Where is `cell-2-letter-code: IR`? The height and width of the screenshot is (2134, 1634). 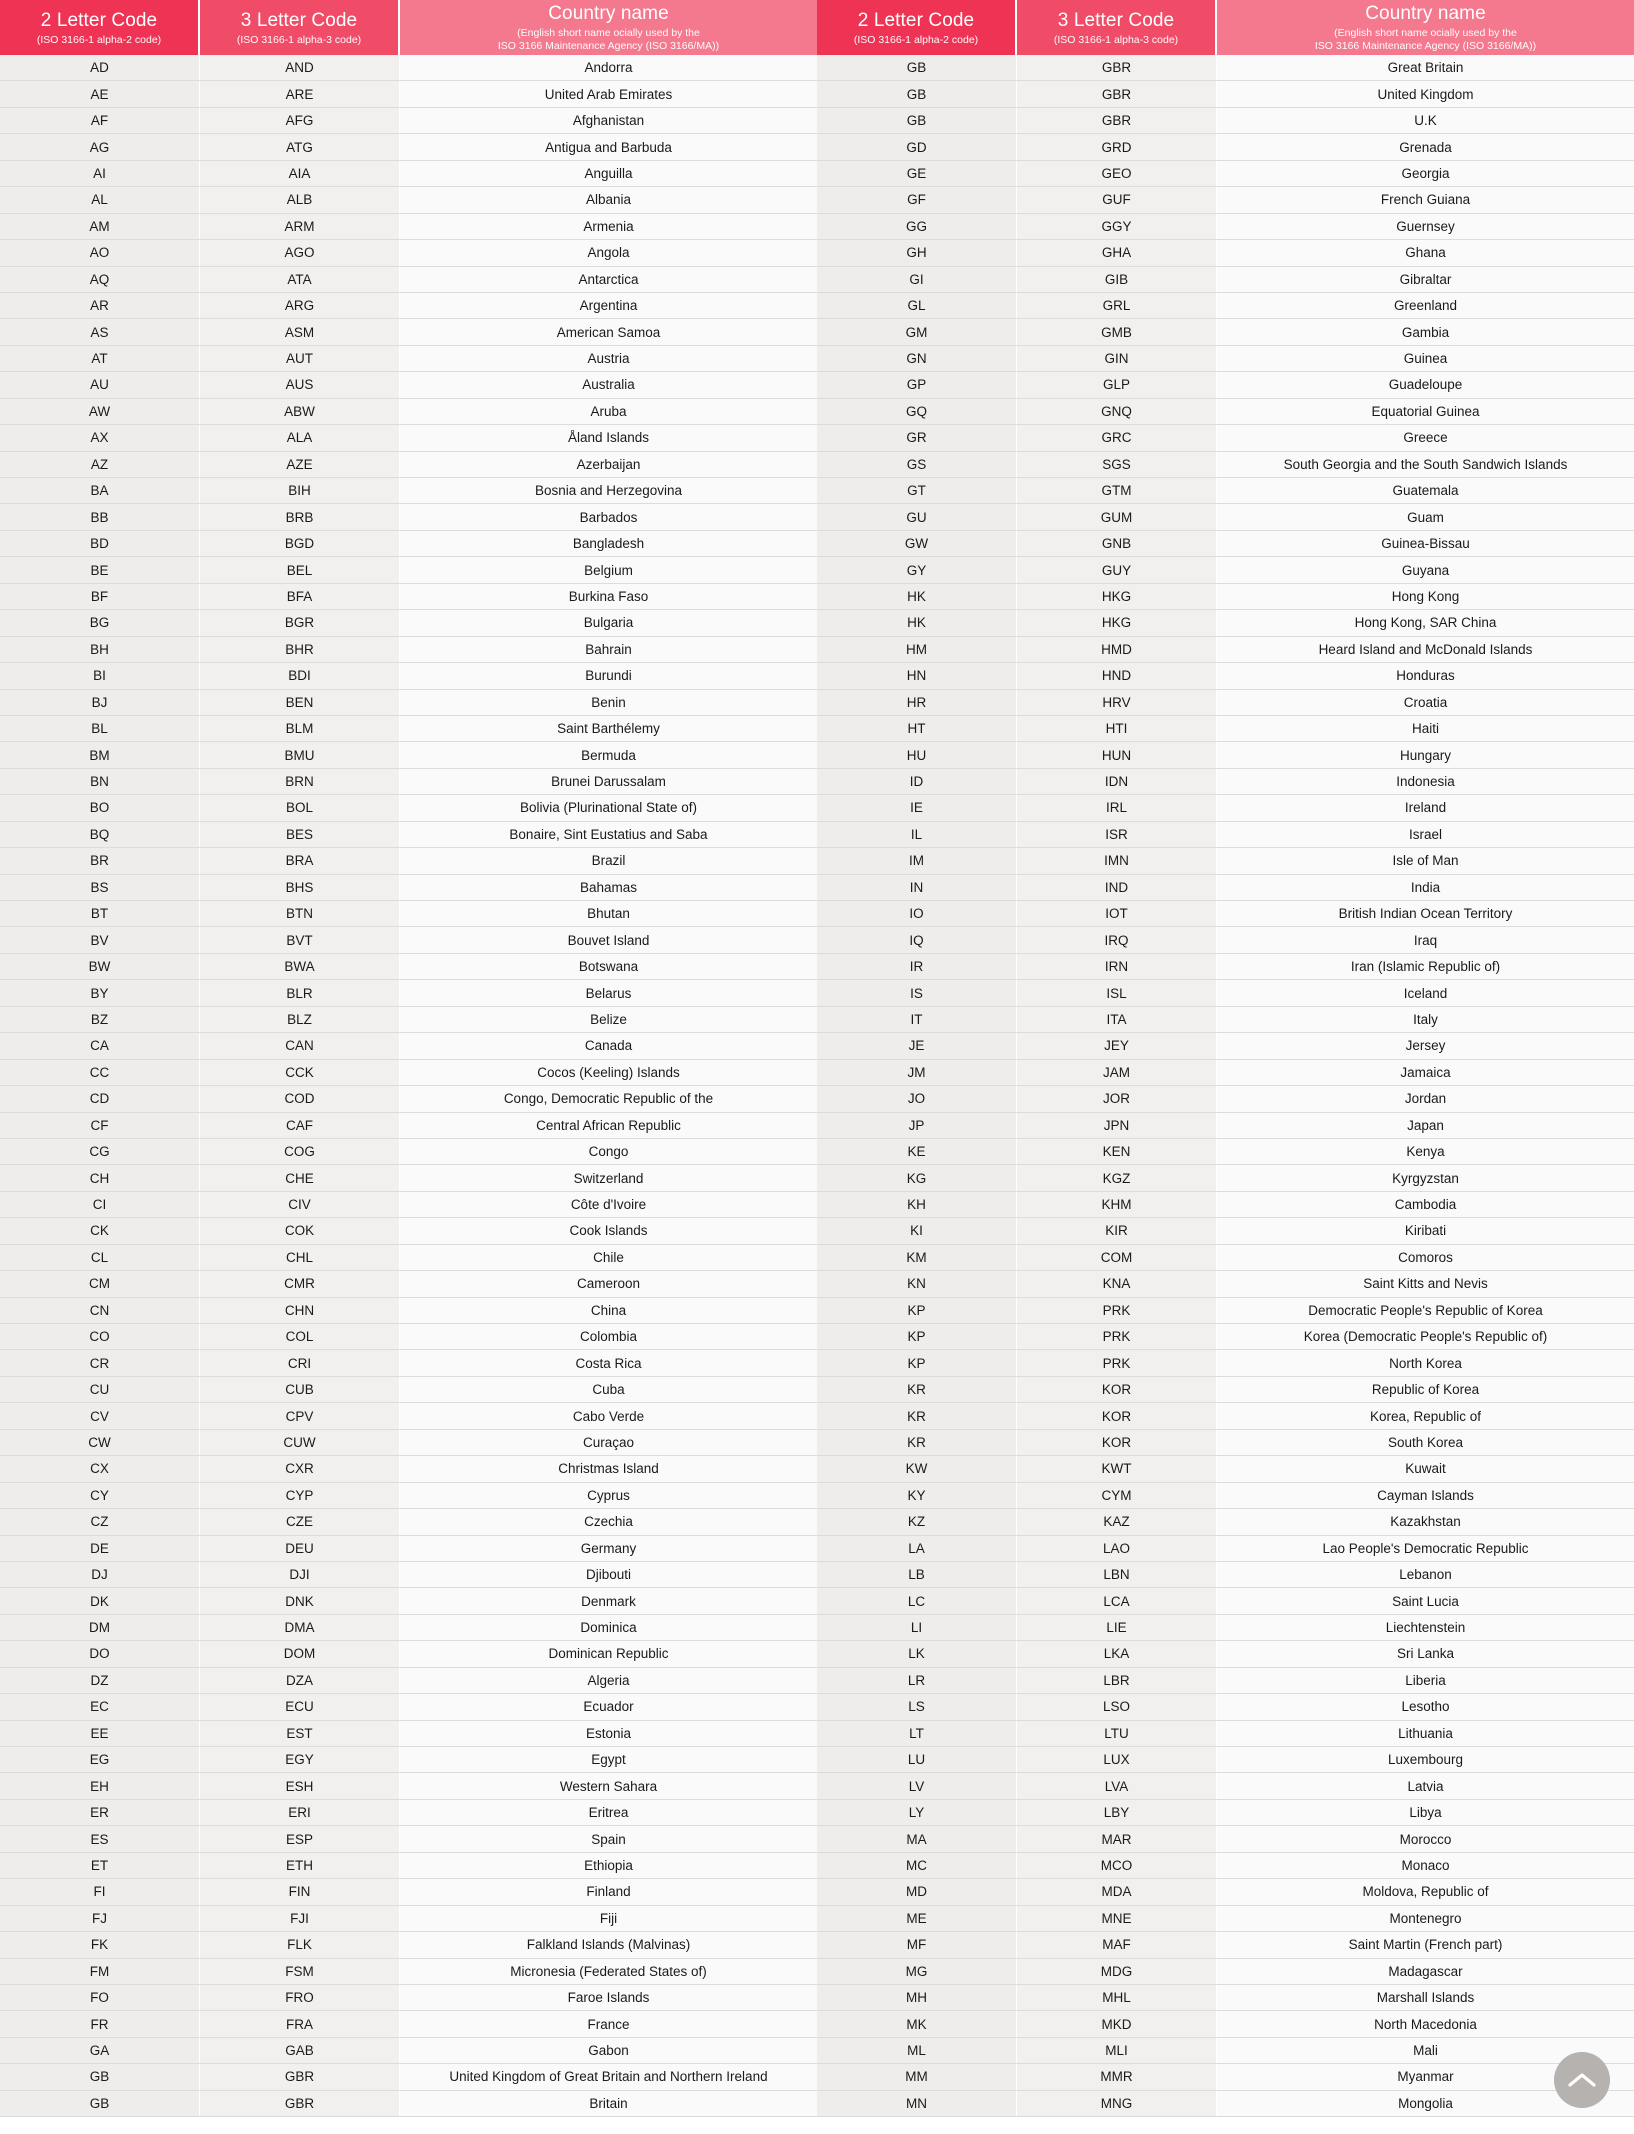 cell-2-letter-code: IR is located at coordinates (917, 966).